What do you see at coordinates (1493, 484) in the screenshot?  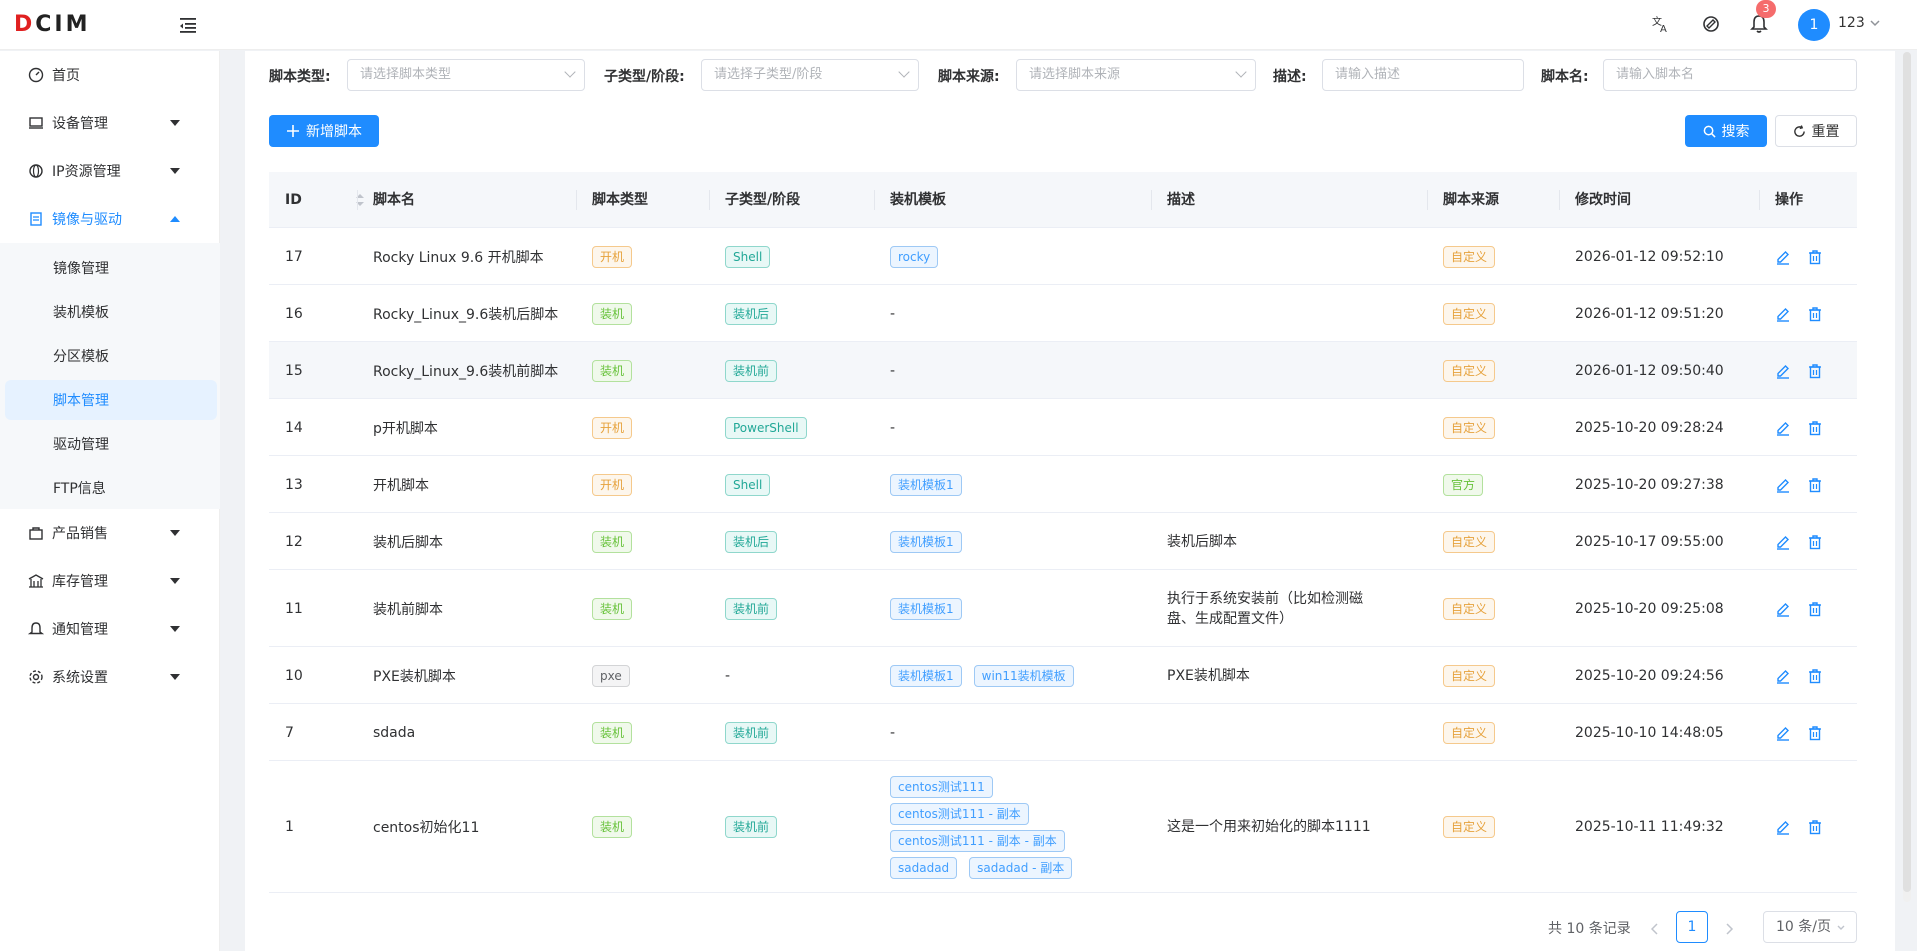 I see `cell-source: 官方` at bounding box center [1493, 484].